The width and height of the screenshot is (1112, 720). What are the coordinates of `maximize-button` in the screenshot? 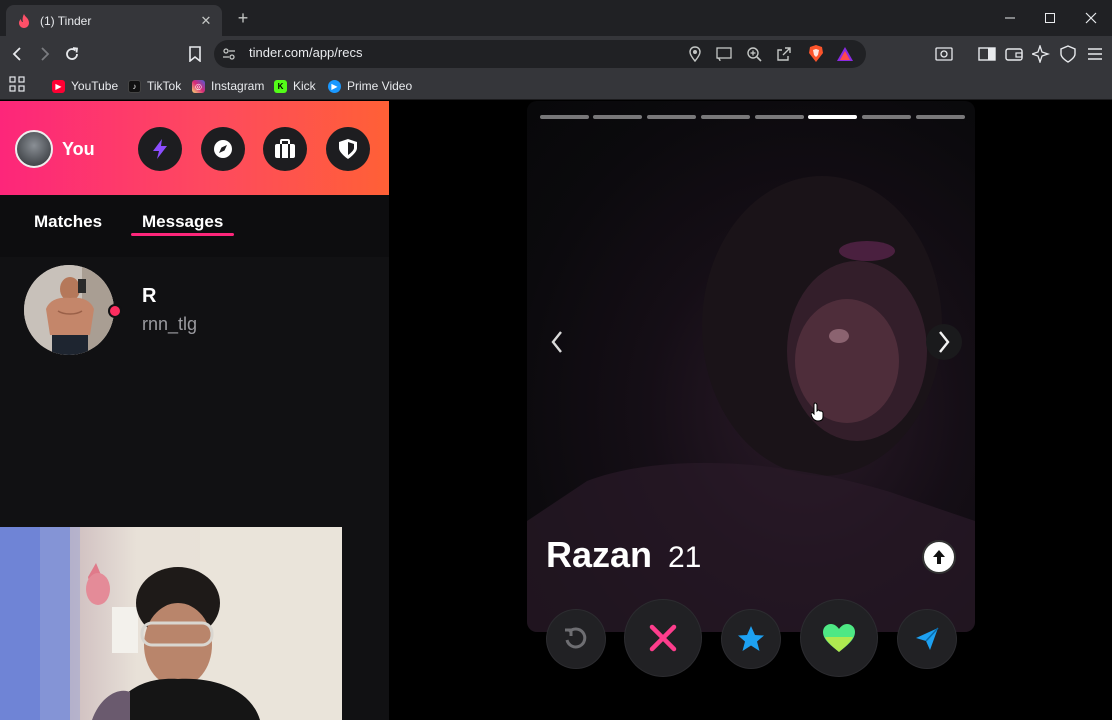 It's located at (1050, 18).